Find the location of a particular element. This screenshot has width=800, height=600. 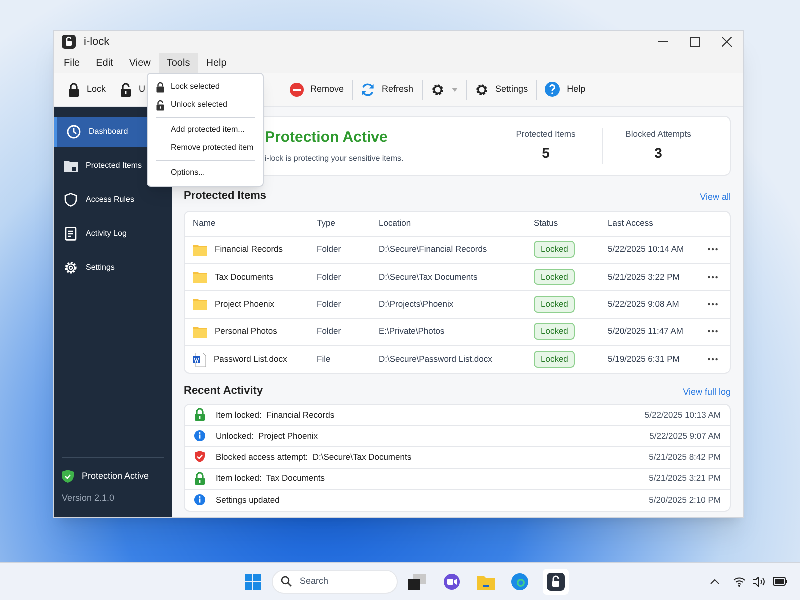

word-document-icon is located at coordinates (199, 359).